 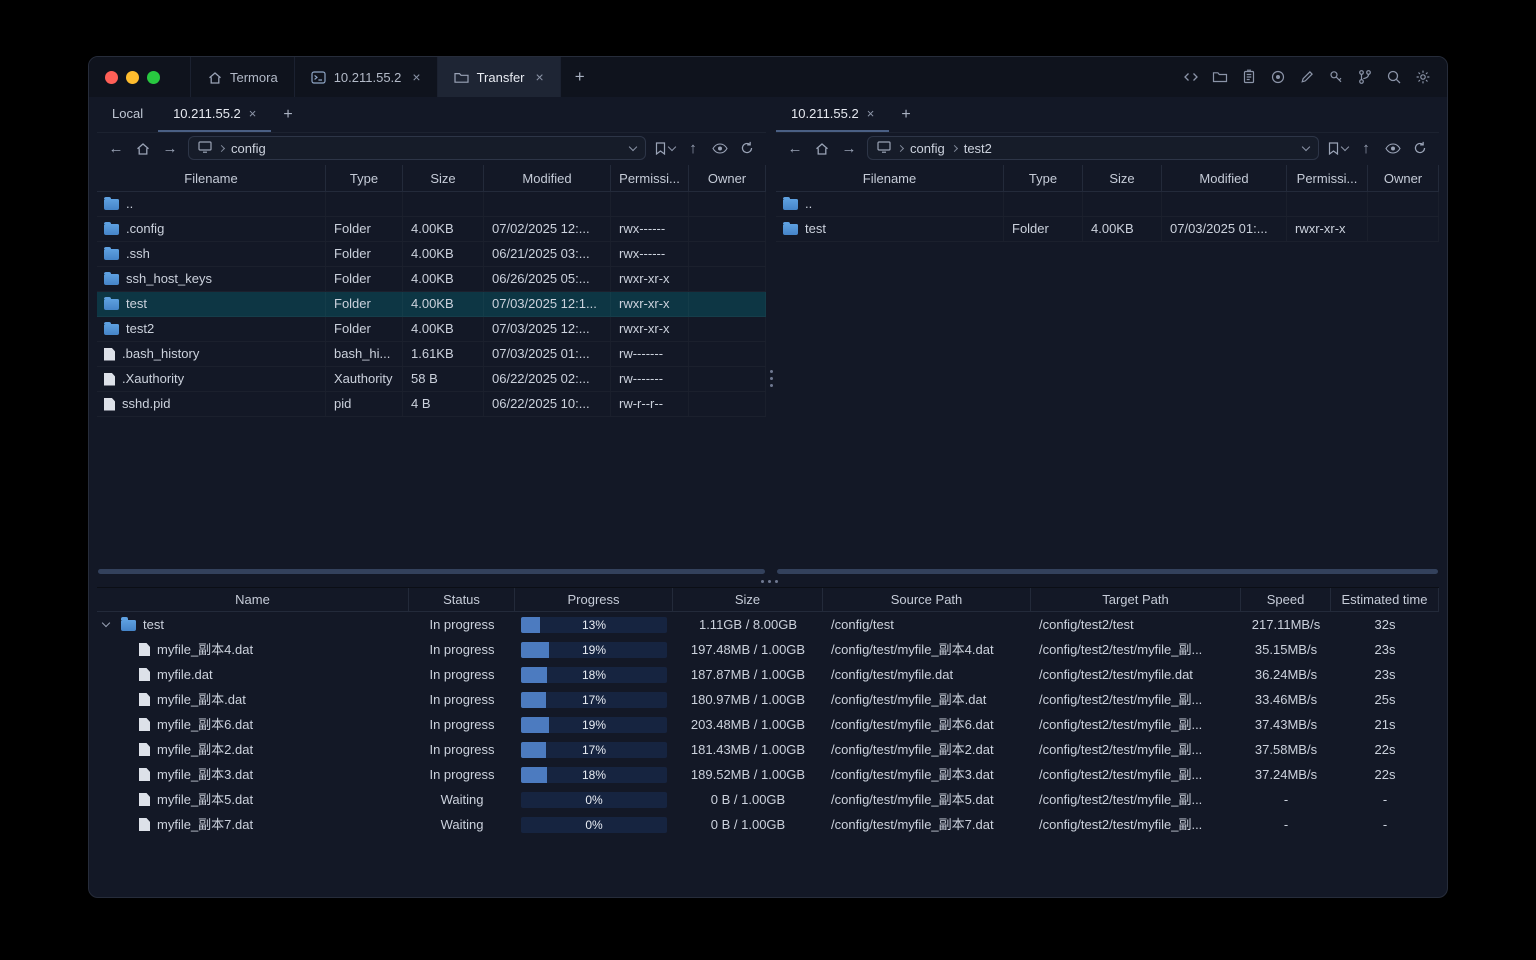 I want to click on permissions-cell: rw-r--r--, so click(x=650, y=404).